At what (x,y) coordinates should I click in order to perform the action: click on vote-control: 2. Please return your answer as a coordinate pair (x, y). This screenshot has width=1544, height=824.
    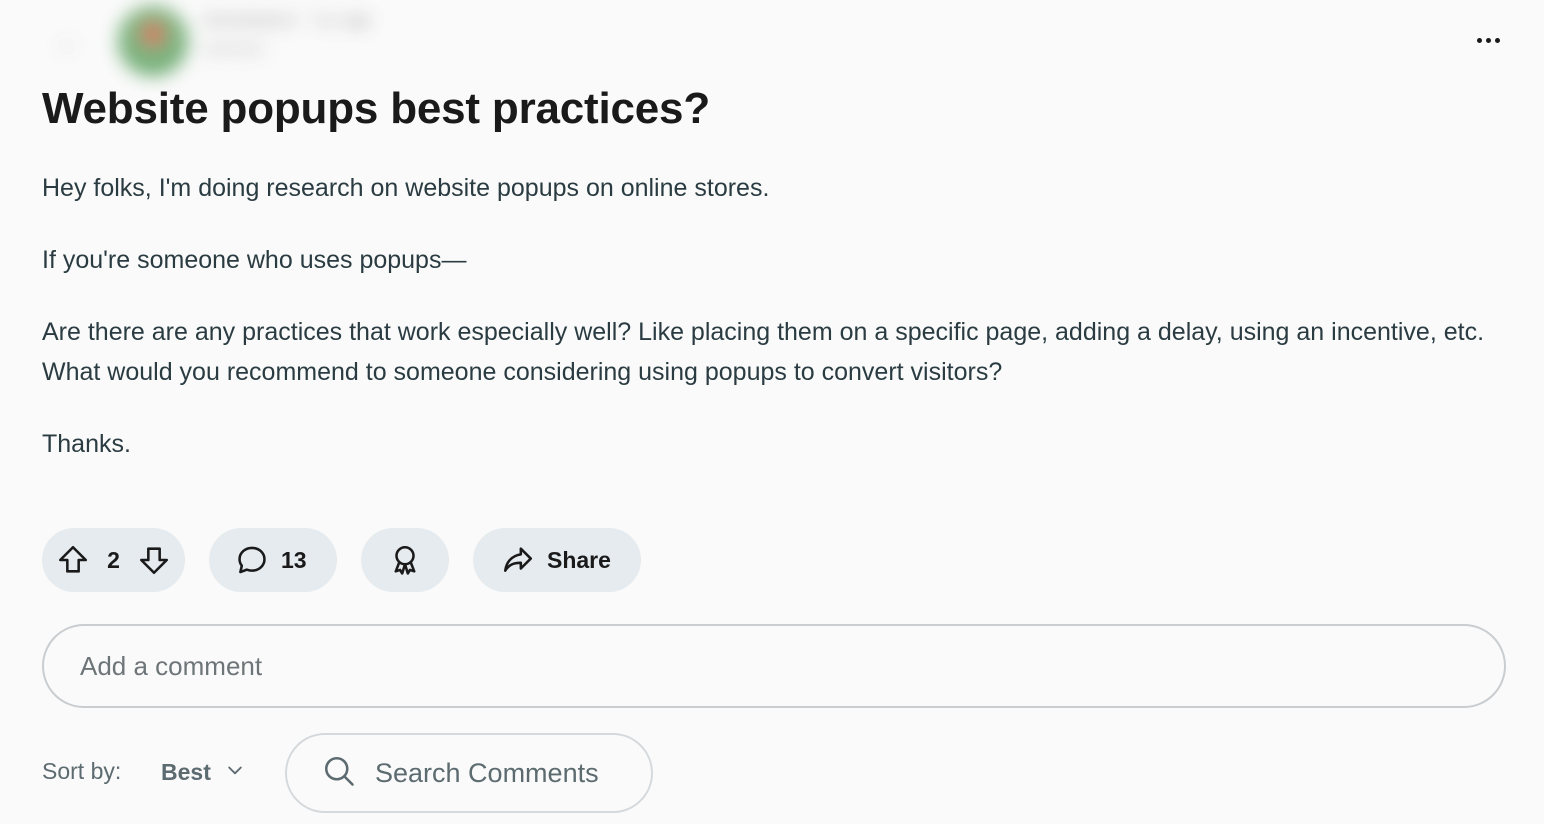
    Looking at the image, I should click on (113, 560).